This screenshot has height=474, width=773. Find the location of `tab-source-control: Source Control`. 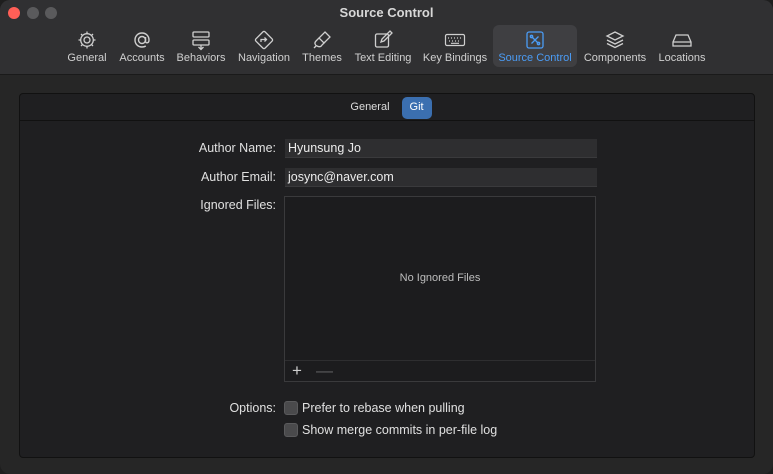

tab-source-control: Source Control is located at coordinates (535, 46).